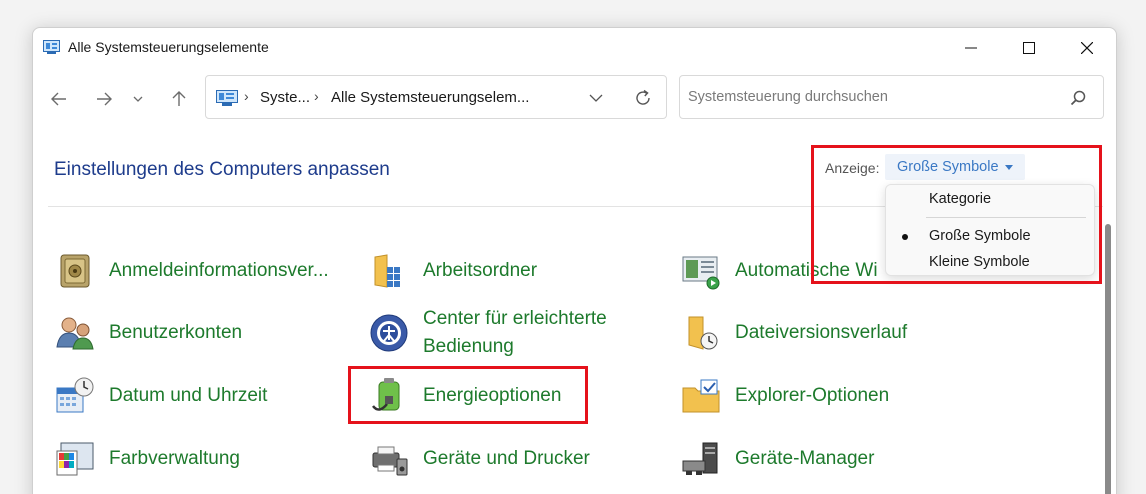 This screenshot has height=494, width=1146. Describe the element at coordinates (387, 271) in the screenshot. I see `work-folders-icon` at that location.